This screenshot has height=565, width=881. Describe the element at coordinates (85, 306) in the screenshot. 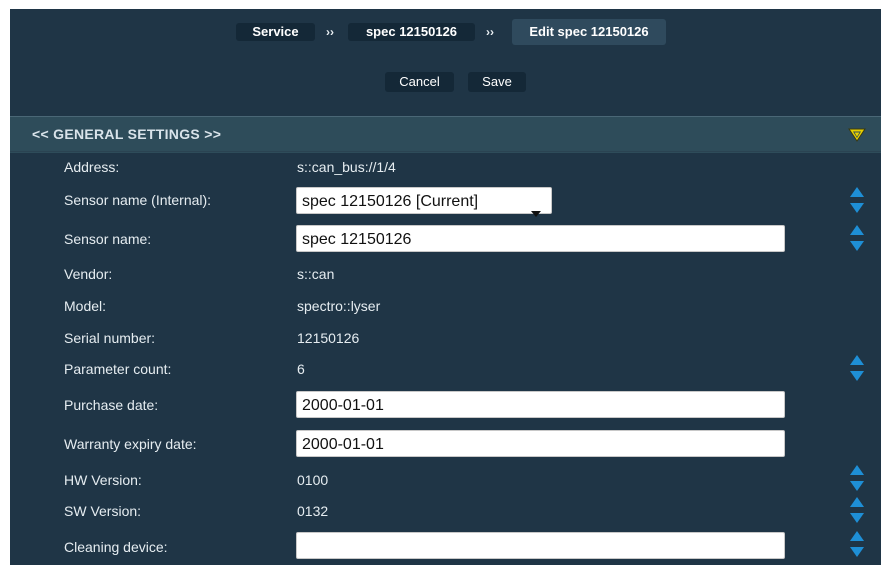

I see `model-label: Model:` at that location.